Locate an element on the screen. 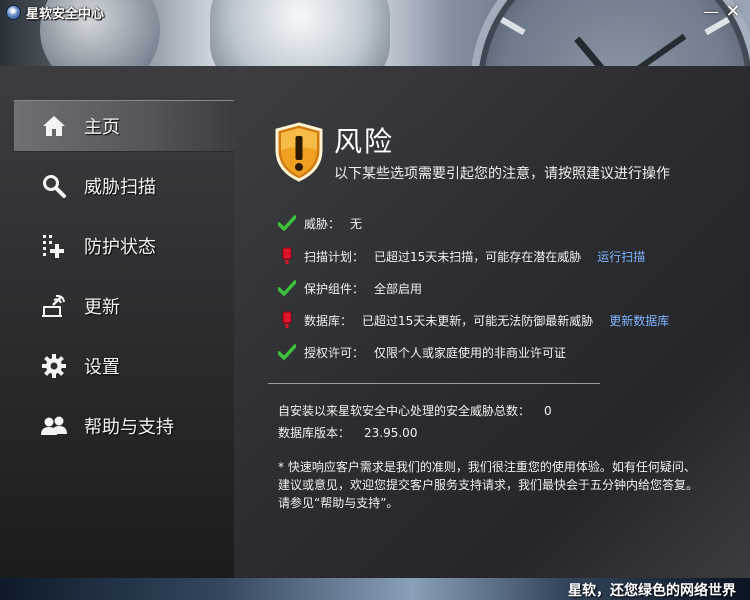  sidebar-item-threat-scan: 威胁扫描 is located at coordinates (124, 186).